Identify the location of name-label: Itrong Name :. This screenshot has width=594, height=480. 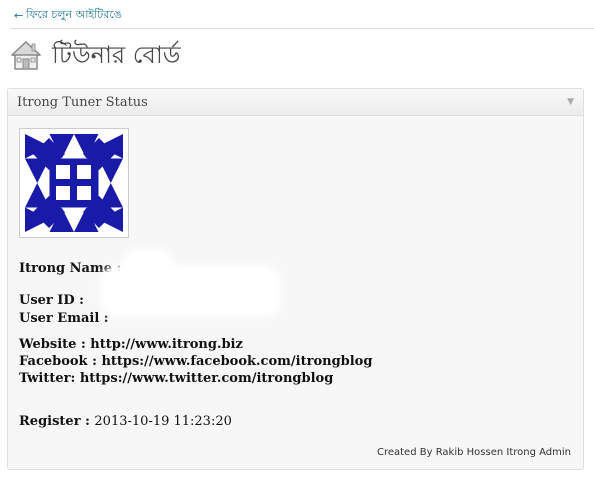
(70, 268).